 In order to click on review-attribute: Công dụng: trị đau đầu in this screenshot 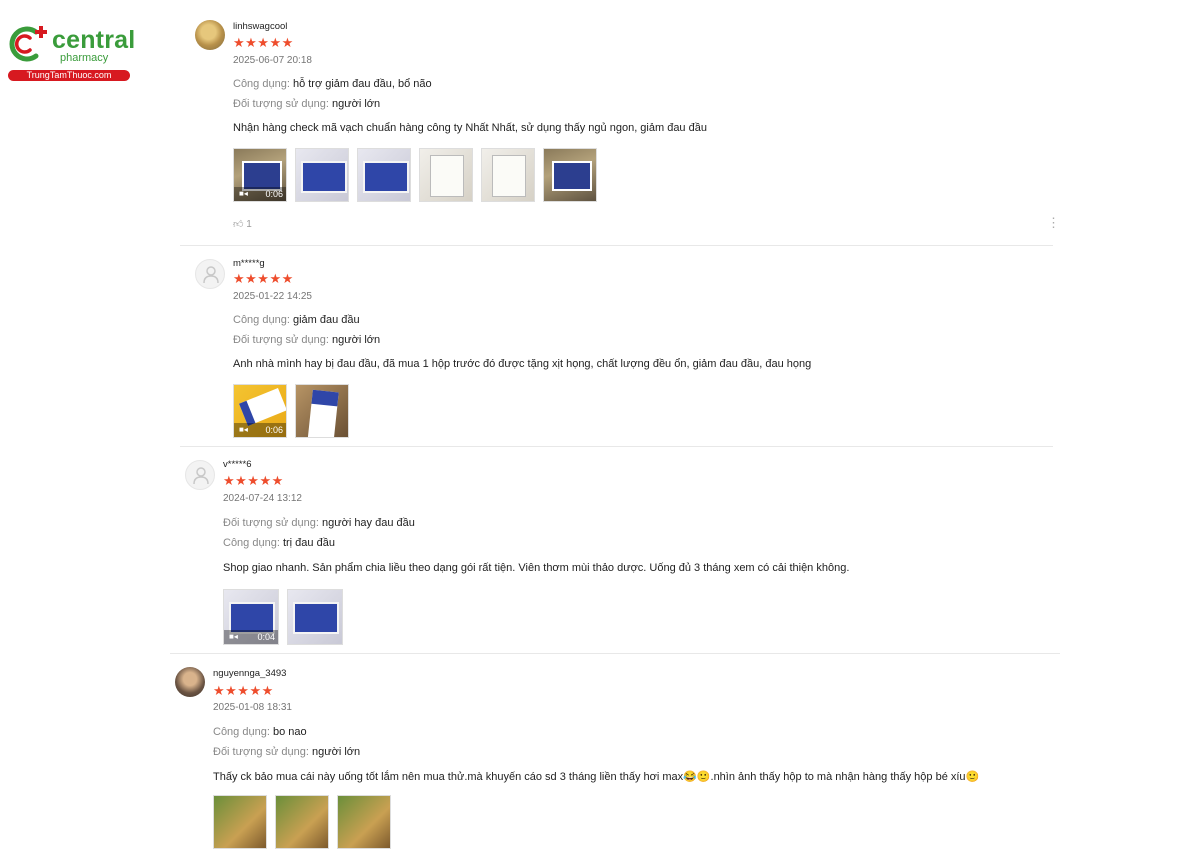, I will do `click(279, 543)`.